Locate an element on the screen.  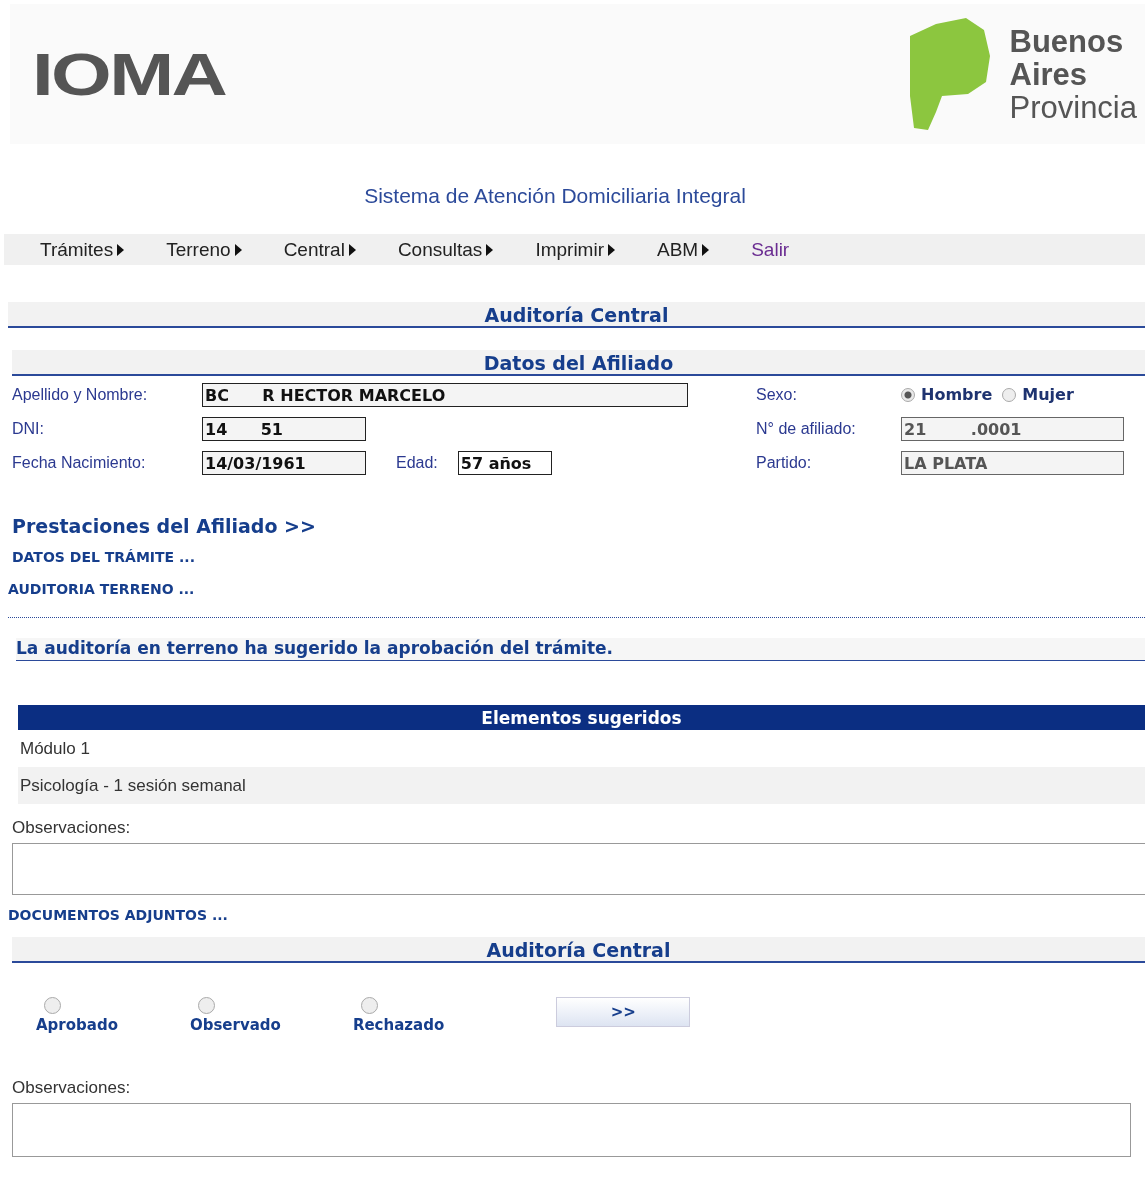
benefits-link: Prestaciones del Afiliado >> is located at coordinates (578, 526).